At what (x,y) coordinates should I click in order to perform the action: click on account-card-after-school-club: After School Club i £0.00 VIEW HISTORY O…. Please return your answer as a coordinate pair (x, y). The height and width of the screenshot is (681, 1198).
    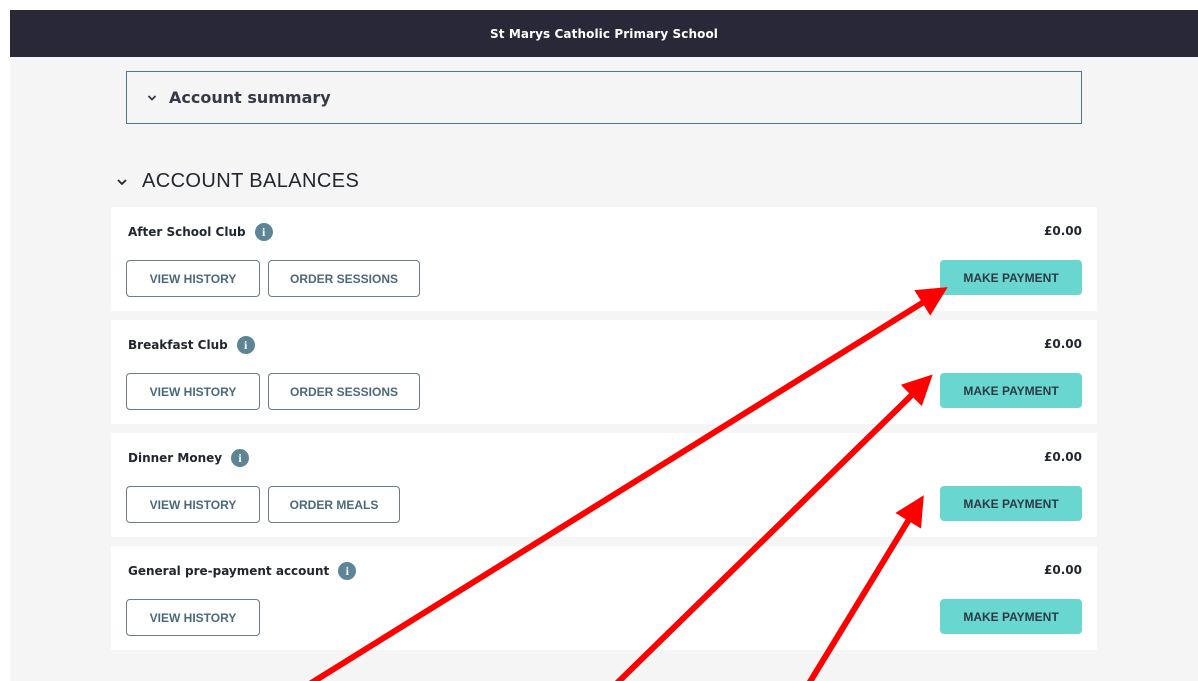
    Looking at the image, I should click on (604, 259).